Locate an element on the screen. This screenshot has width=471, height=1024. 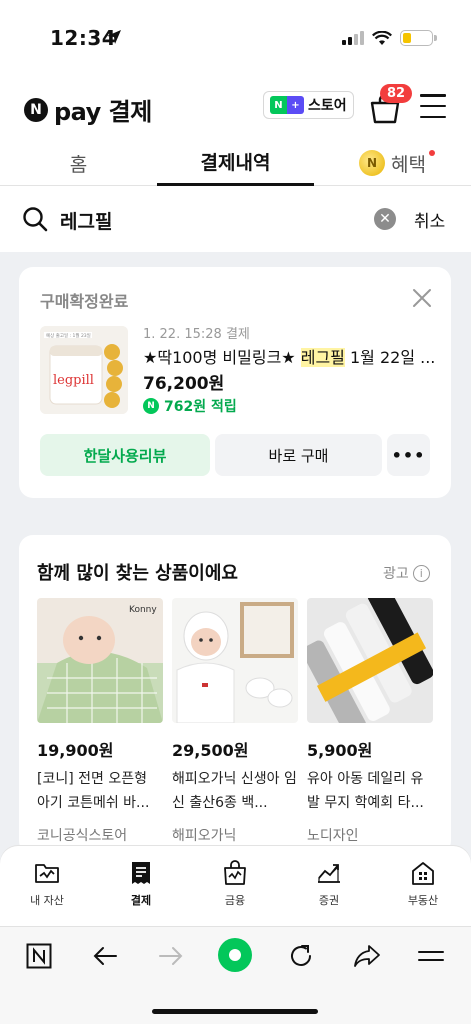
clear-search-icon: ✕ is located at coordinates (385, 219).